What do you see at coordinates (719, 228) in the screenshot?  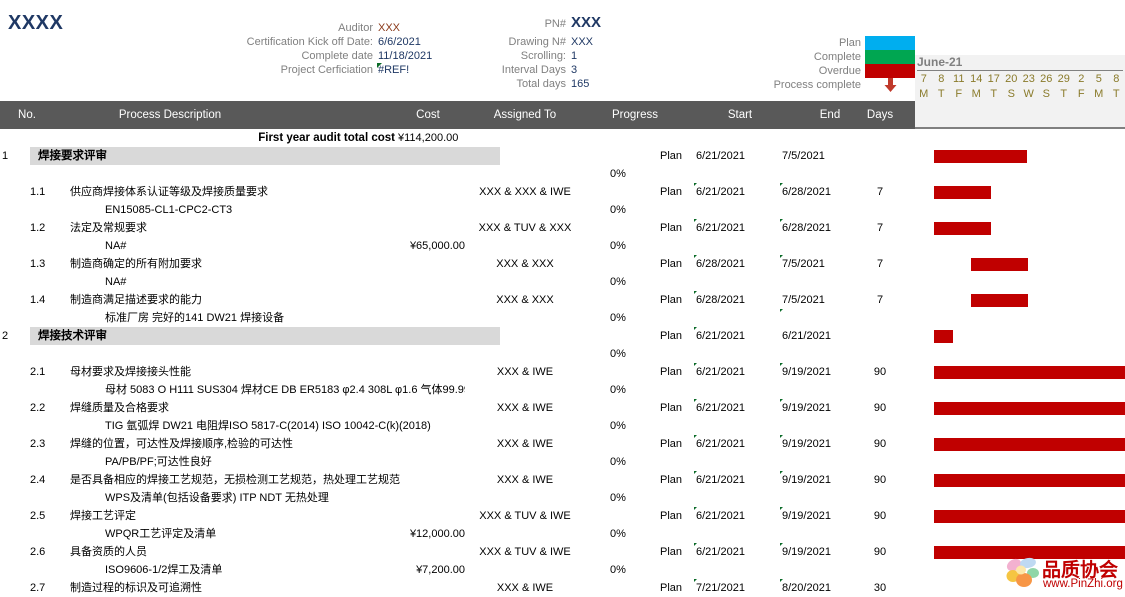 I see `start-date-wrap: 6/21/2021` at bounding box center [719, 228].